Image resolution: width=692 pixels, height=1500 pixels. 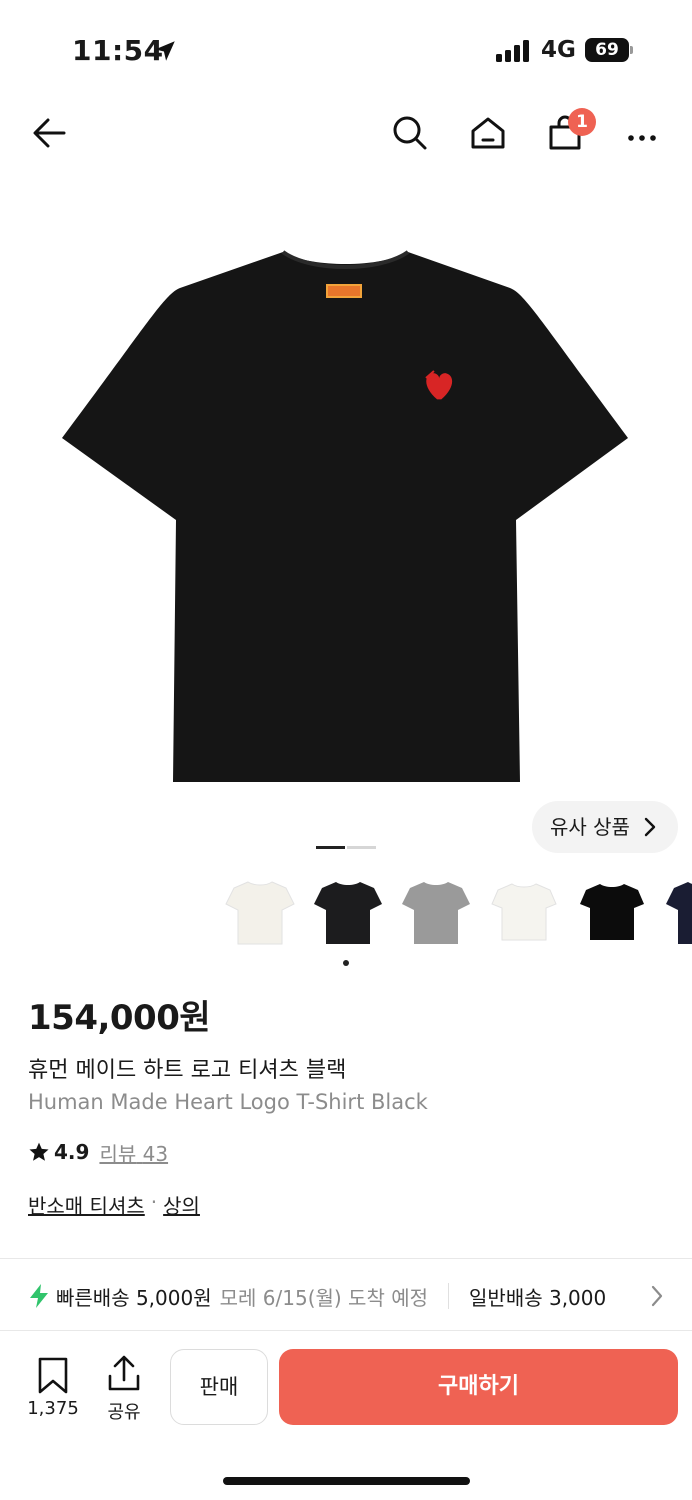 I want to click on status-time: 11:54, so click(x=118, y=50).